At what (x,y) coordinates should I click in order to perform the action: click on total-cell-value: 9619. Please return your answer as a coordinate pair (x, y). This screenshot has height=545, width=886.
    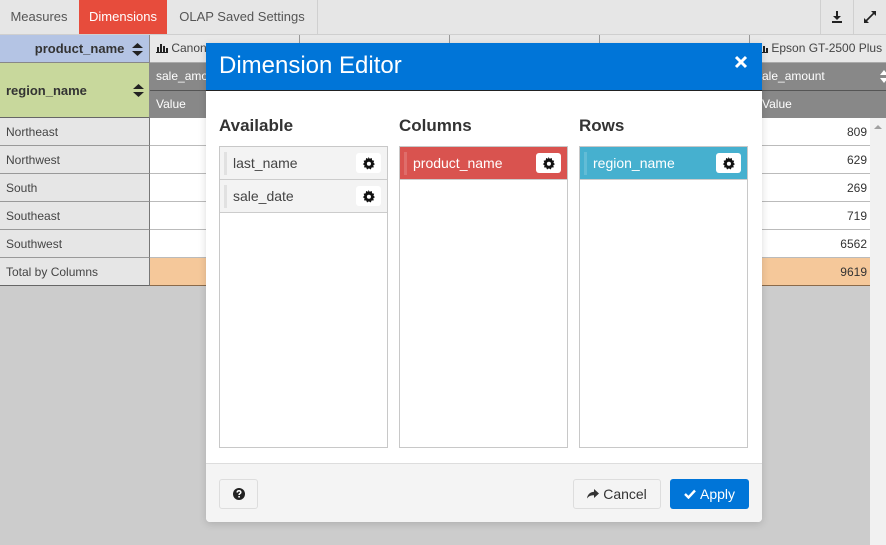
    Looking at the image, I should click on (853, 272).